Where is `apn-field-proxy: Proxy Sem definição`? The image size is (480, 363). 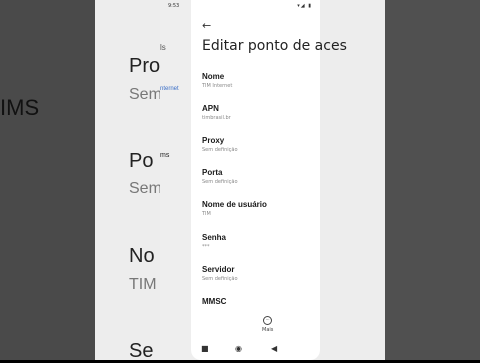 apn-field-proxy: Proxy Sem definição is located at coordinates (261, 144).